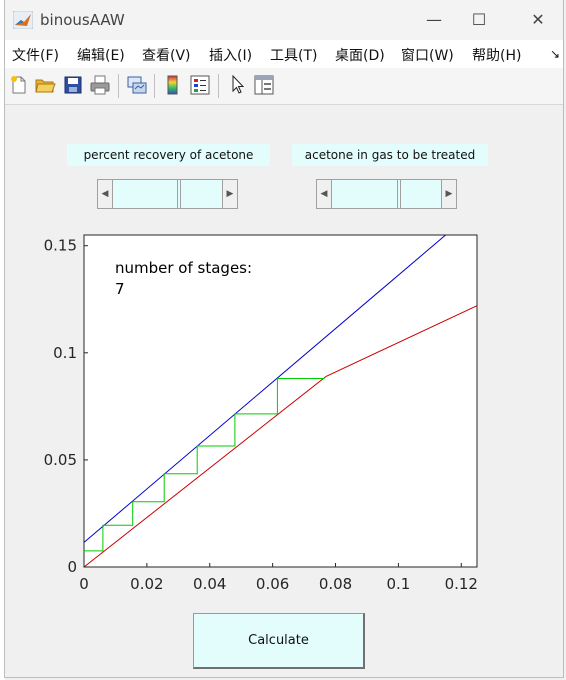 The height and width of the screenshot is (680, 566). I want to click on x-tick-label: 0.06, so click(272, 584).